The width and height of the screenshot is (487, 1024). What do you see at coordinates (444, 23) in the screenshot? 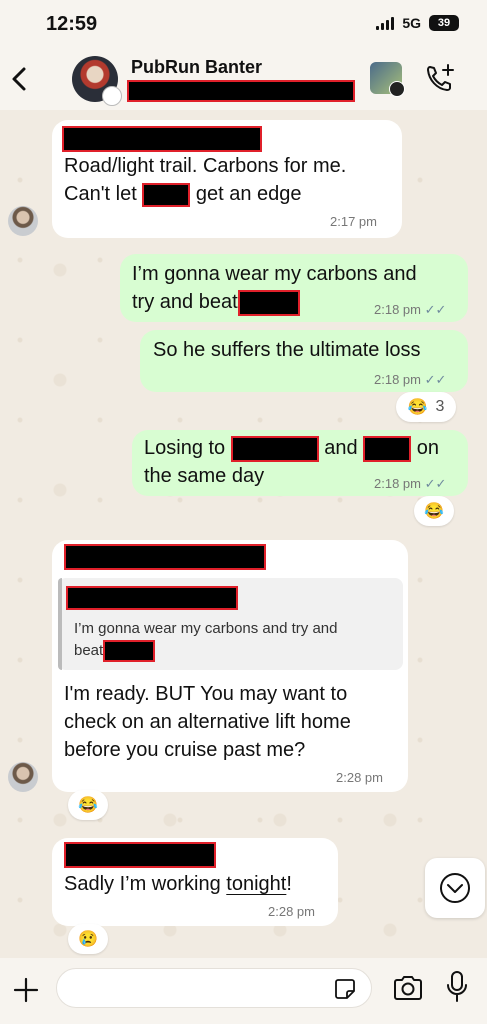
I see `battery-icon: 39` at bounding box center [444, 23].